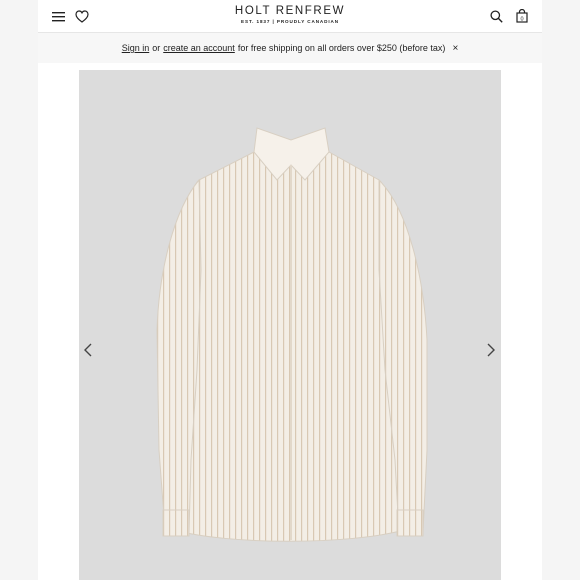 This screenshot has width=580, height=580. Describe the element at coordinates (496, 16) in the screenshot. I see `search-icon` at that location.